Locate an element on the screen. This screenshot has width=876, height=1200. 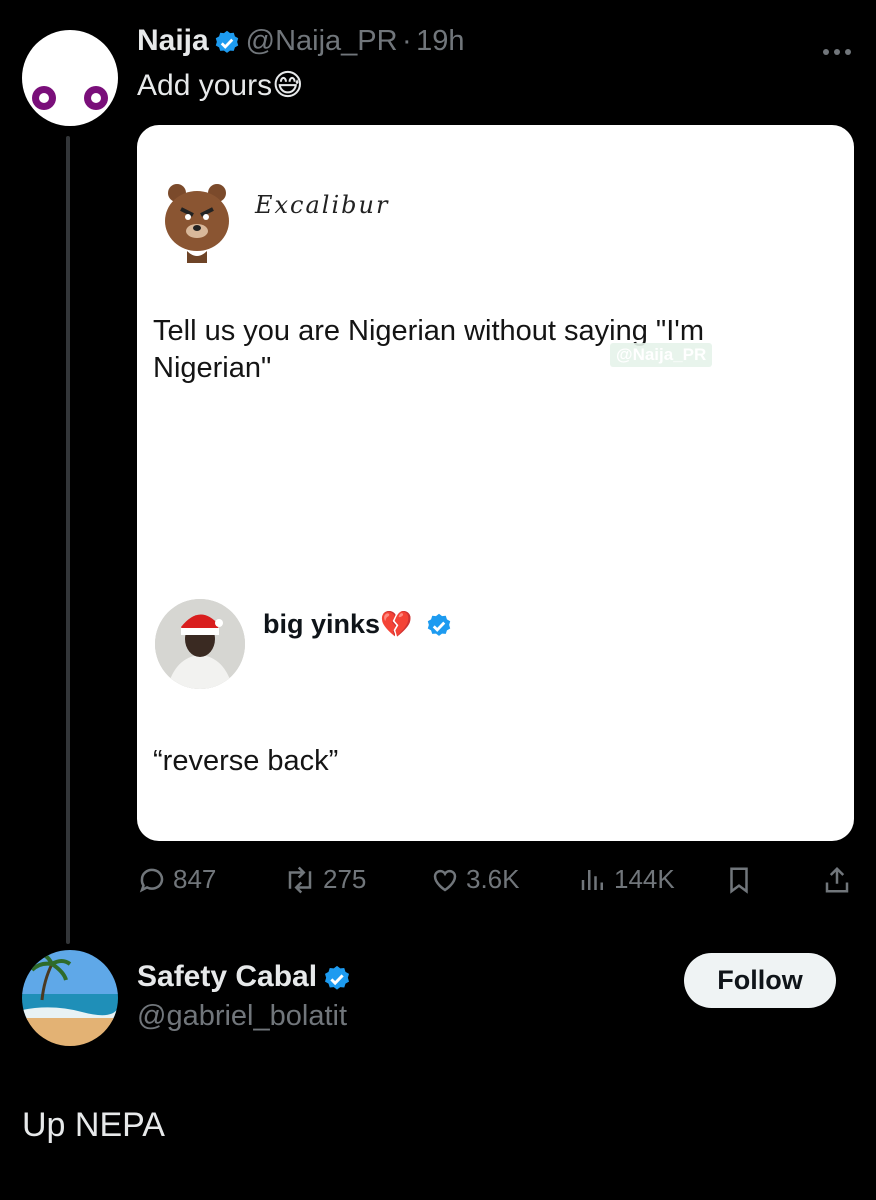
share-button is located at coordinates (837, 880).